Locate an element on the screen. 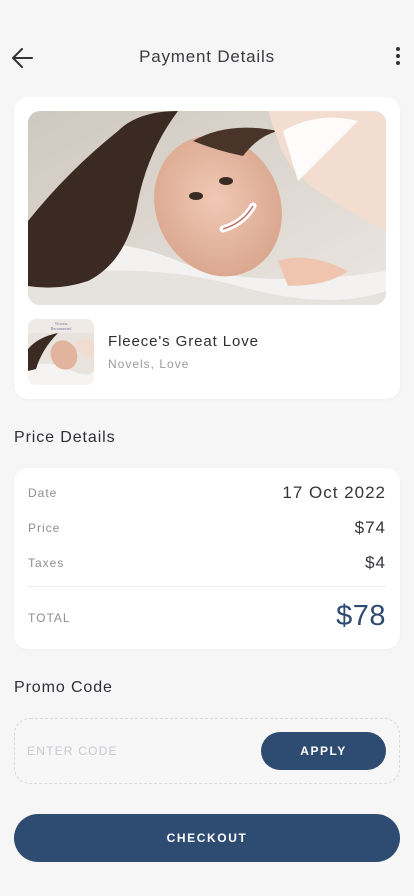 The image size is (414, 896). book-thumbnail: Victoria Reconnected is located at coordinates (61, 352).